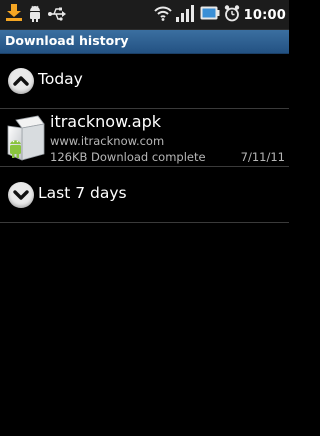  What do you see at coordinates (60, 79) in the screenshot?
I see `group-label-today: Today` at bounding box center [60, 79].